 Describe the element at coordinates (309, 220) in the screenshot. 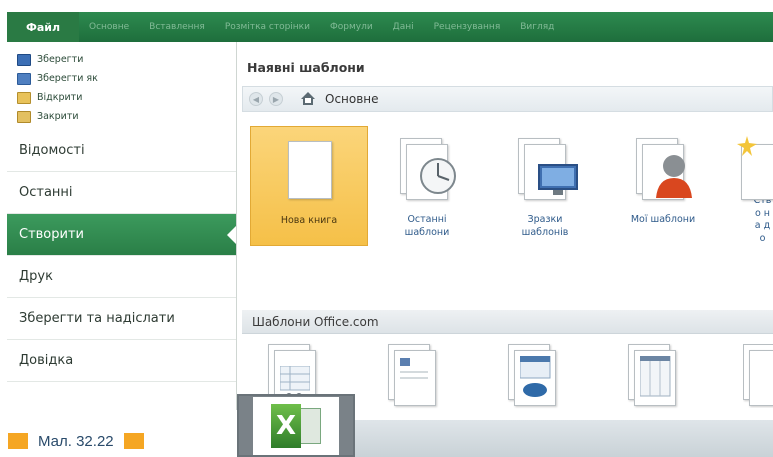

I see `template-label: Нова книга` at that location.